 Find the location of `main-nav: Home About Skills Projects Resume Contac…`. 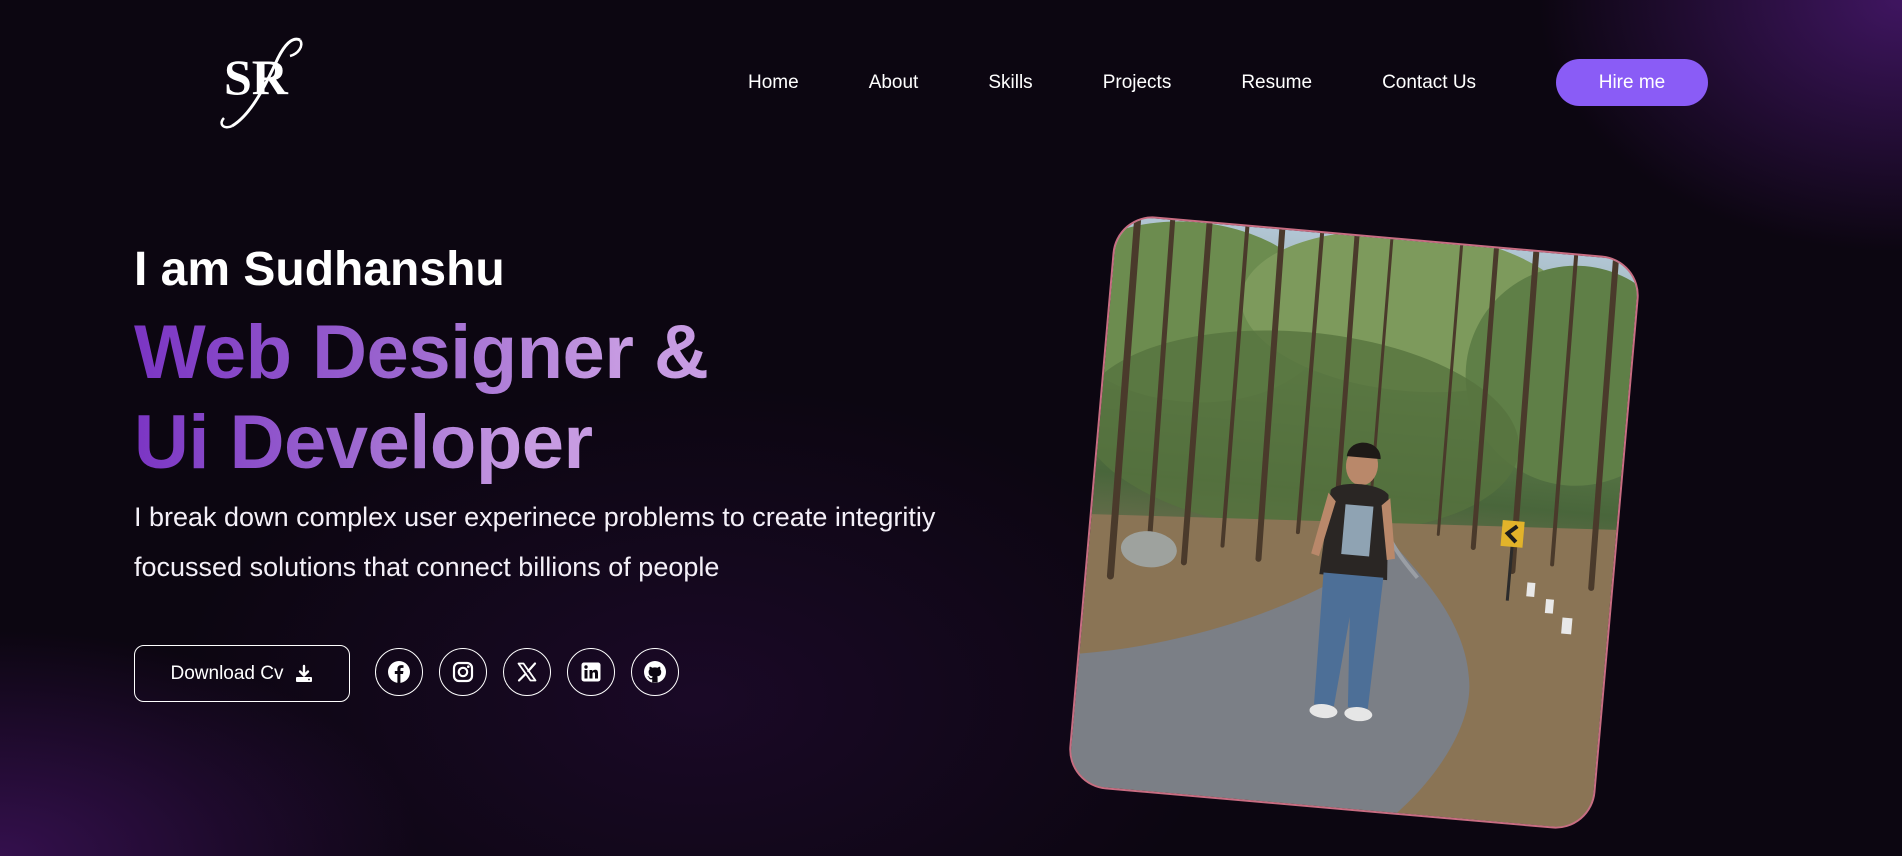

main-nav: Home About Skills Projects Resume Contac… is located at coordinates (1112, 83).